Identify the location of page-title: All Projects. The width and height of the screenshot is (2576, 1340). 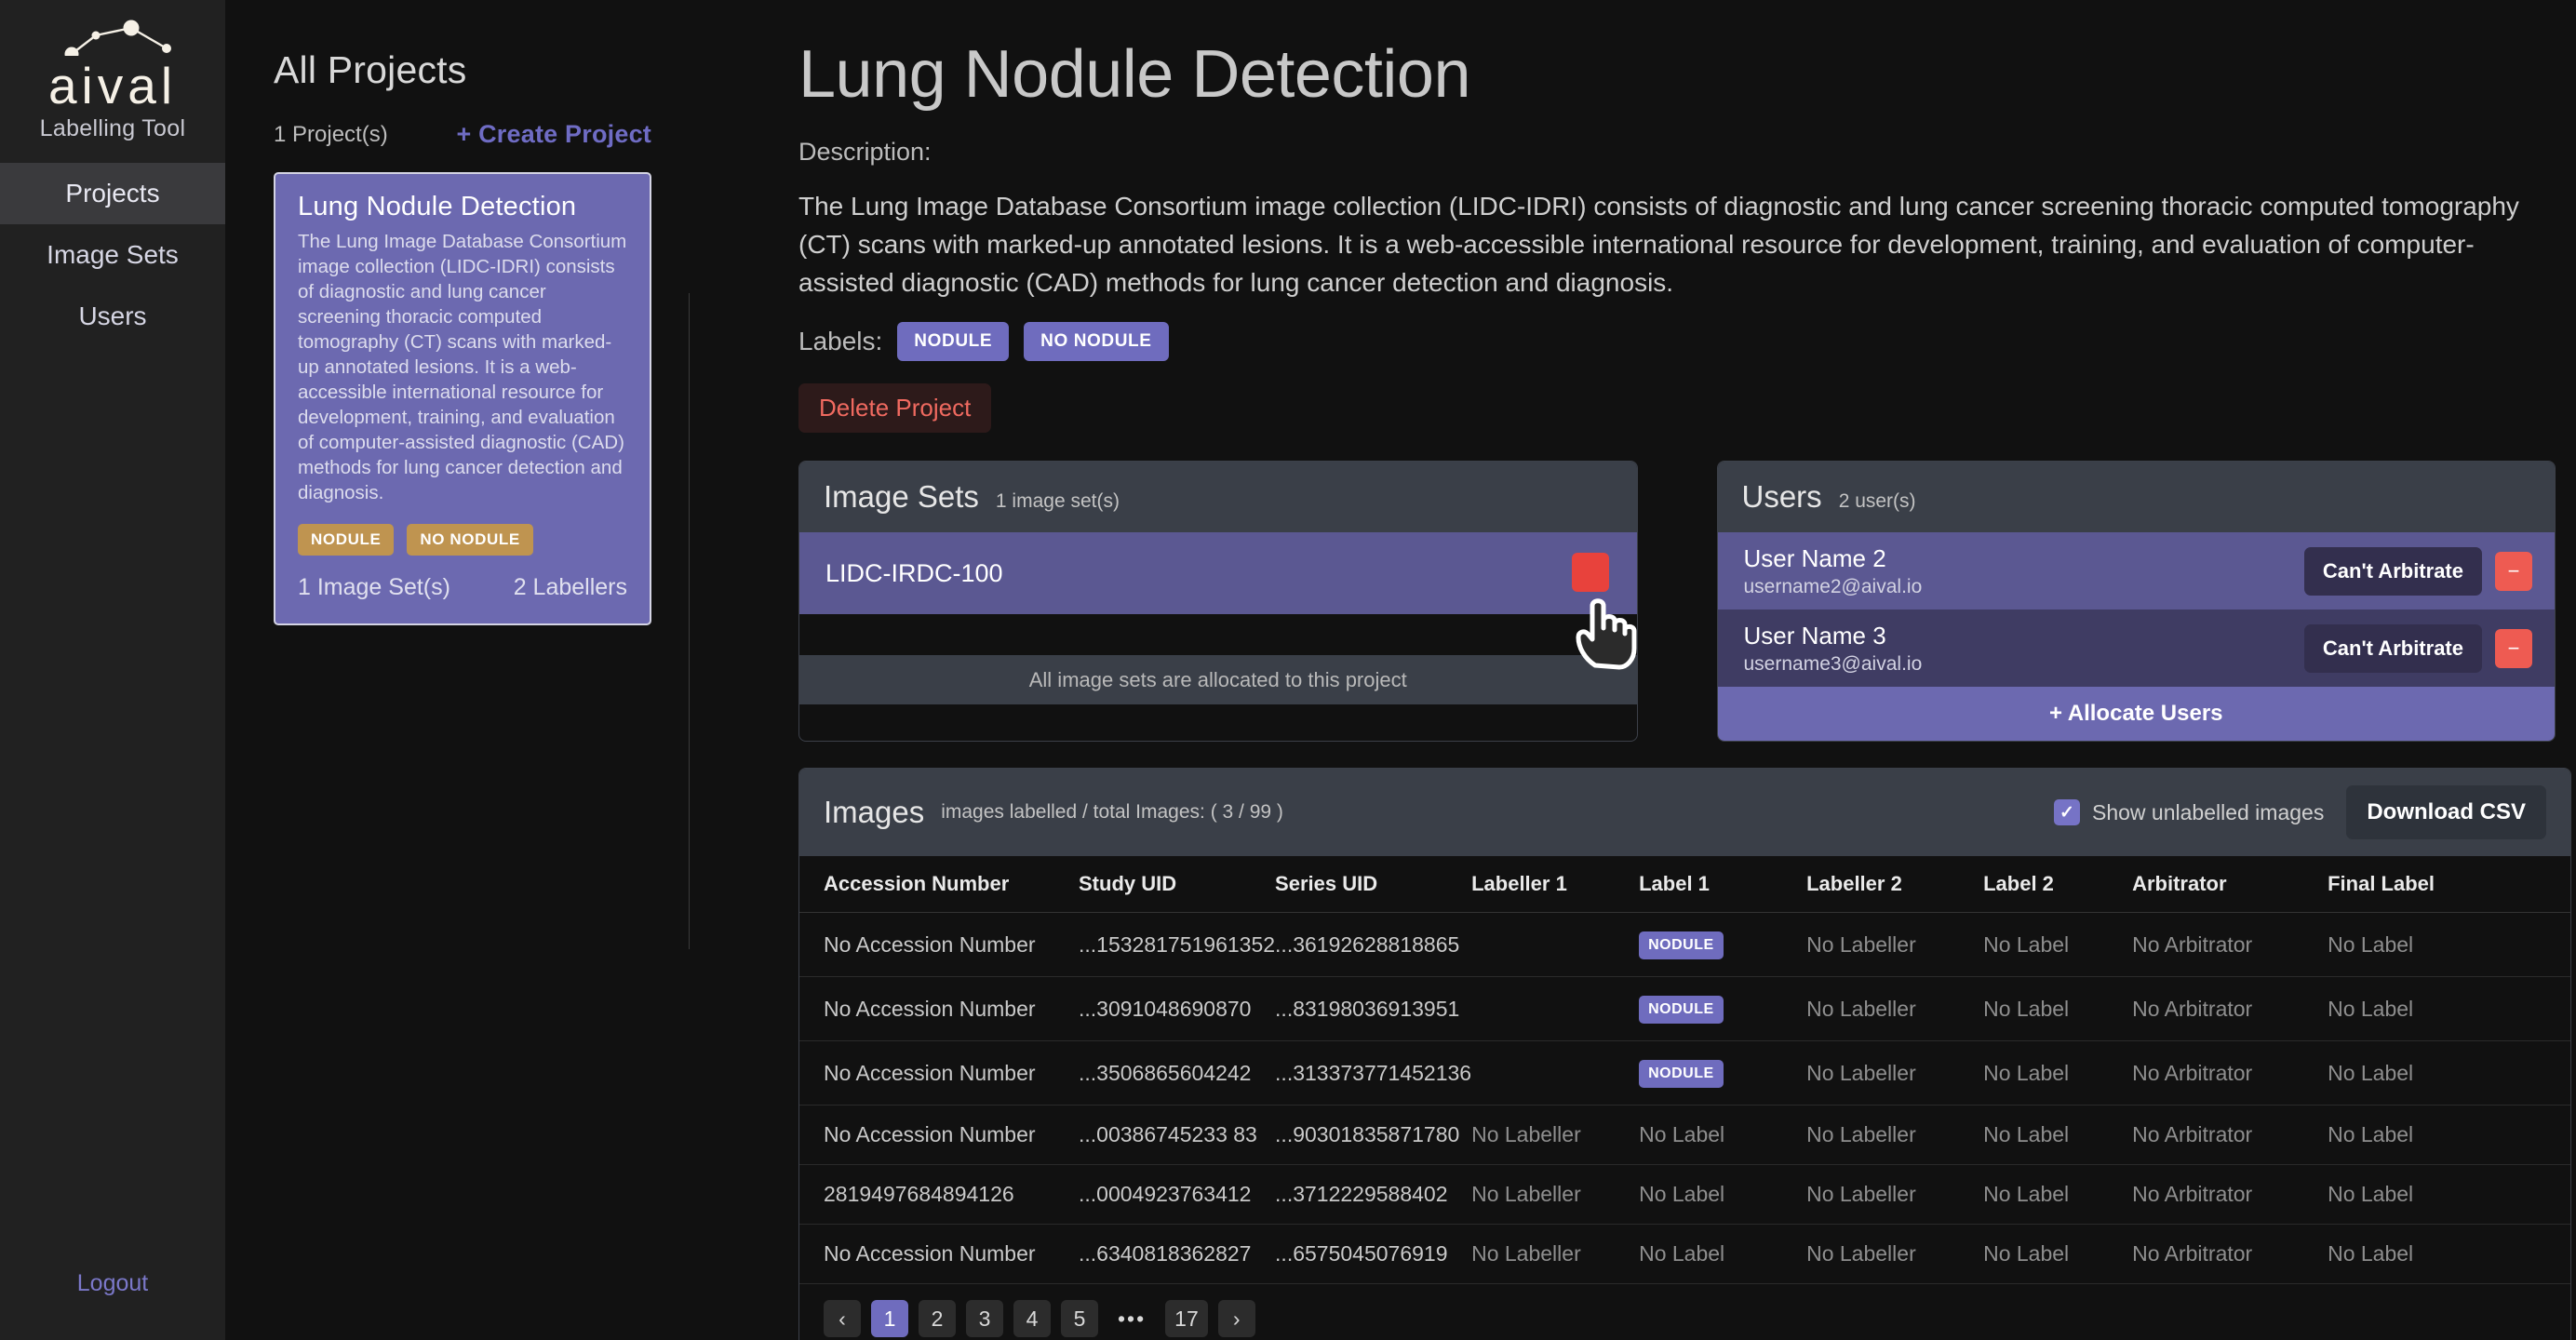
(370, 69).